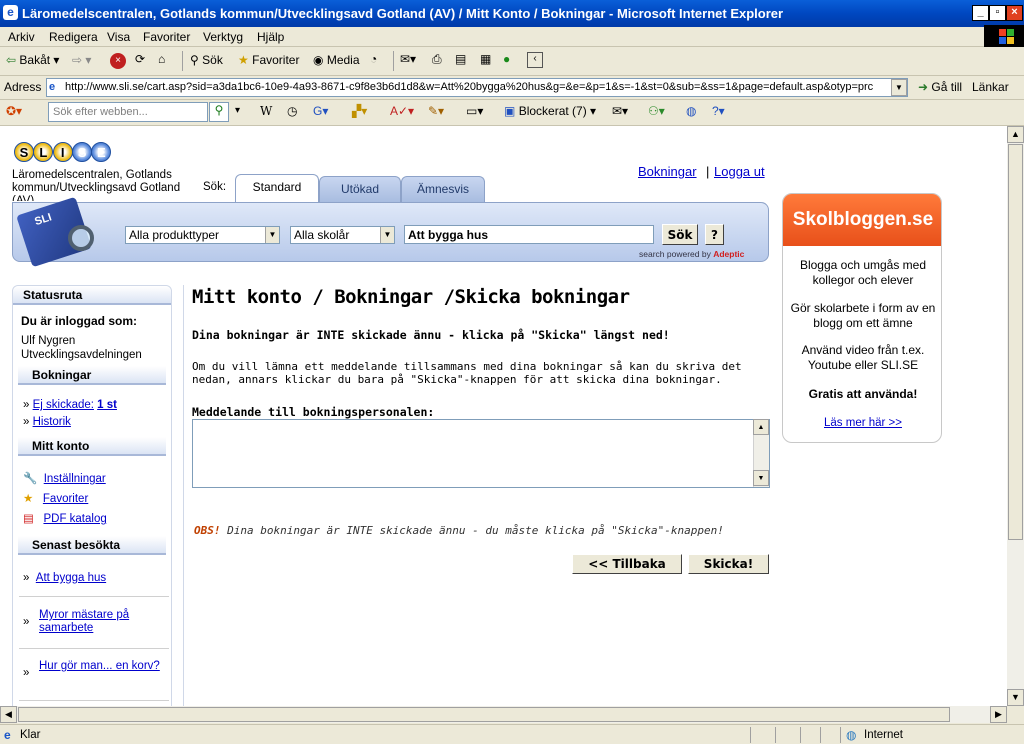 The image size is (1024, 744). Describe the element at coordinates (667, 171) in the screenshot. I see `bookings-link: Bokningar` at that location.